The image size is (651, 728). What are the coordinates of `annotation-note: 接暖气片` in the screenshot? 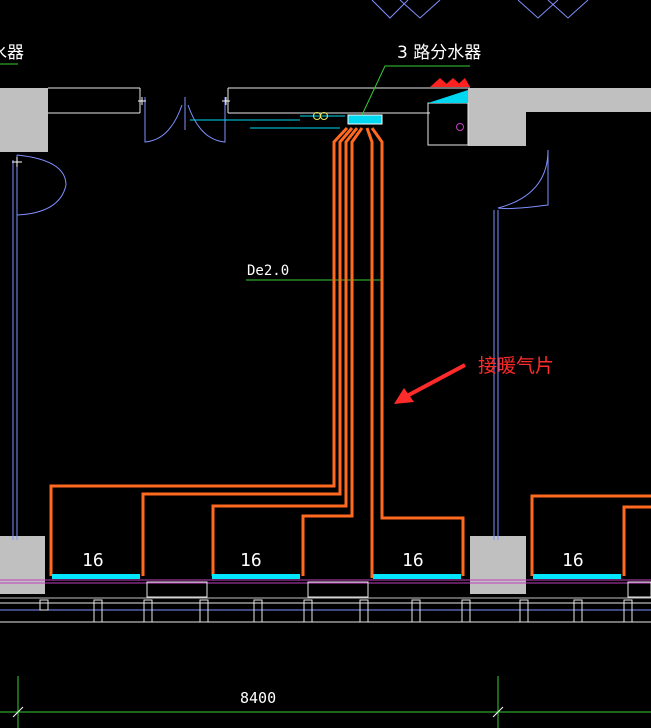 It's located at (516, 366).